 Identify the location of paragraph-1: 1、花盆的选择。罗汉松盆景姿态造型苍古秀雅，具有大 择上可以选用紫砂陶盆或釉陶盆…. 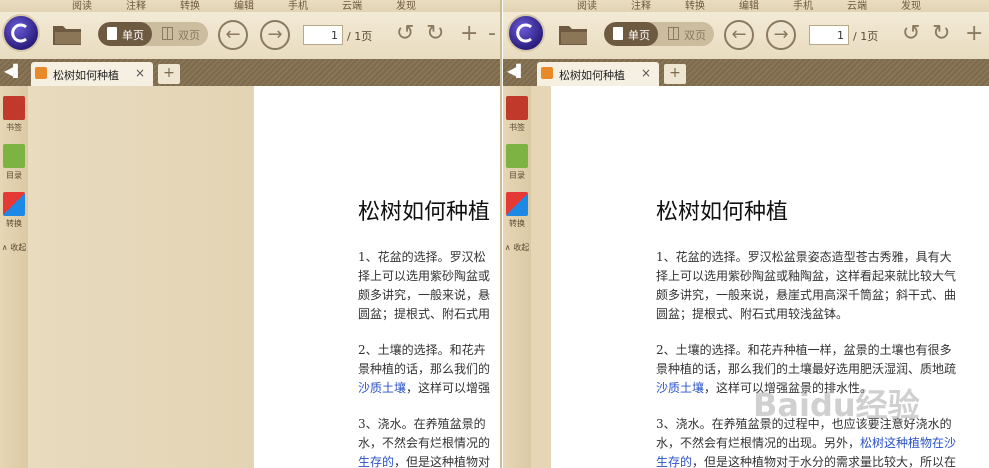
(806, 285).